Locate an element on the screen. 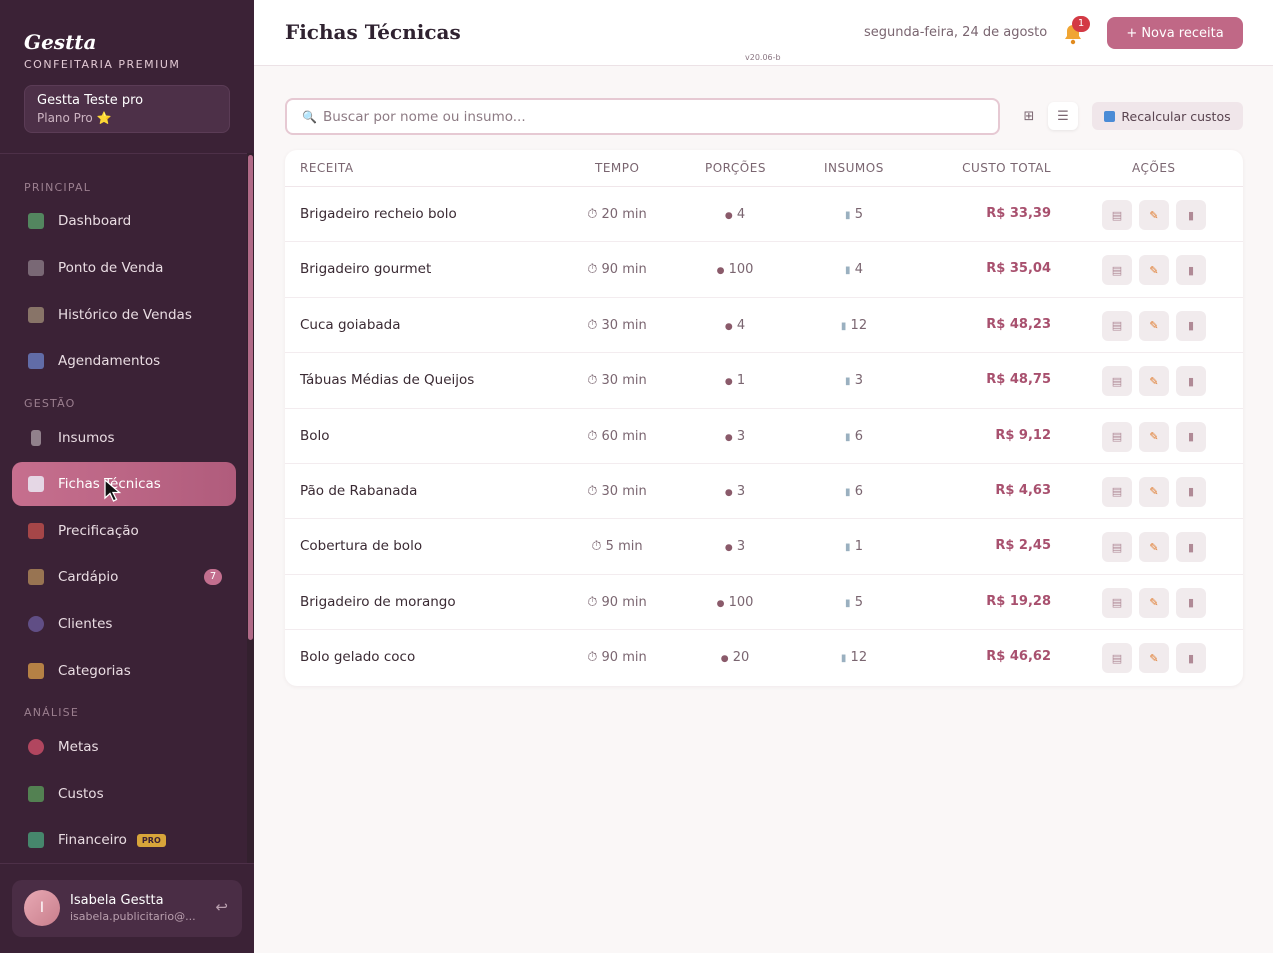 Image resolution: width=1273 pixels, height=953 pixels. prep-time: ⏱ 60 min is located at coordinates (617, 436).